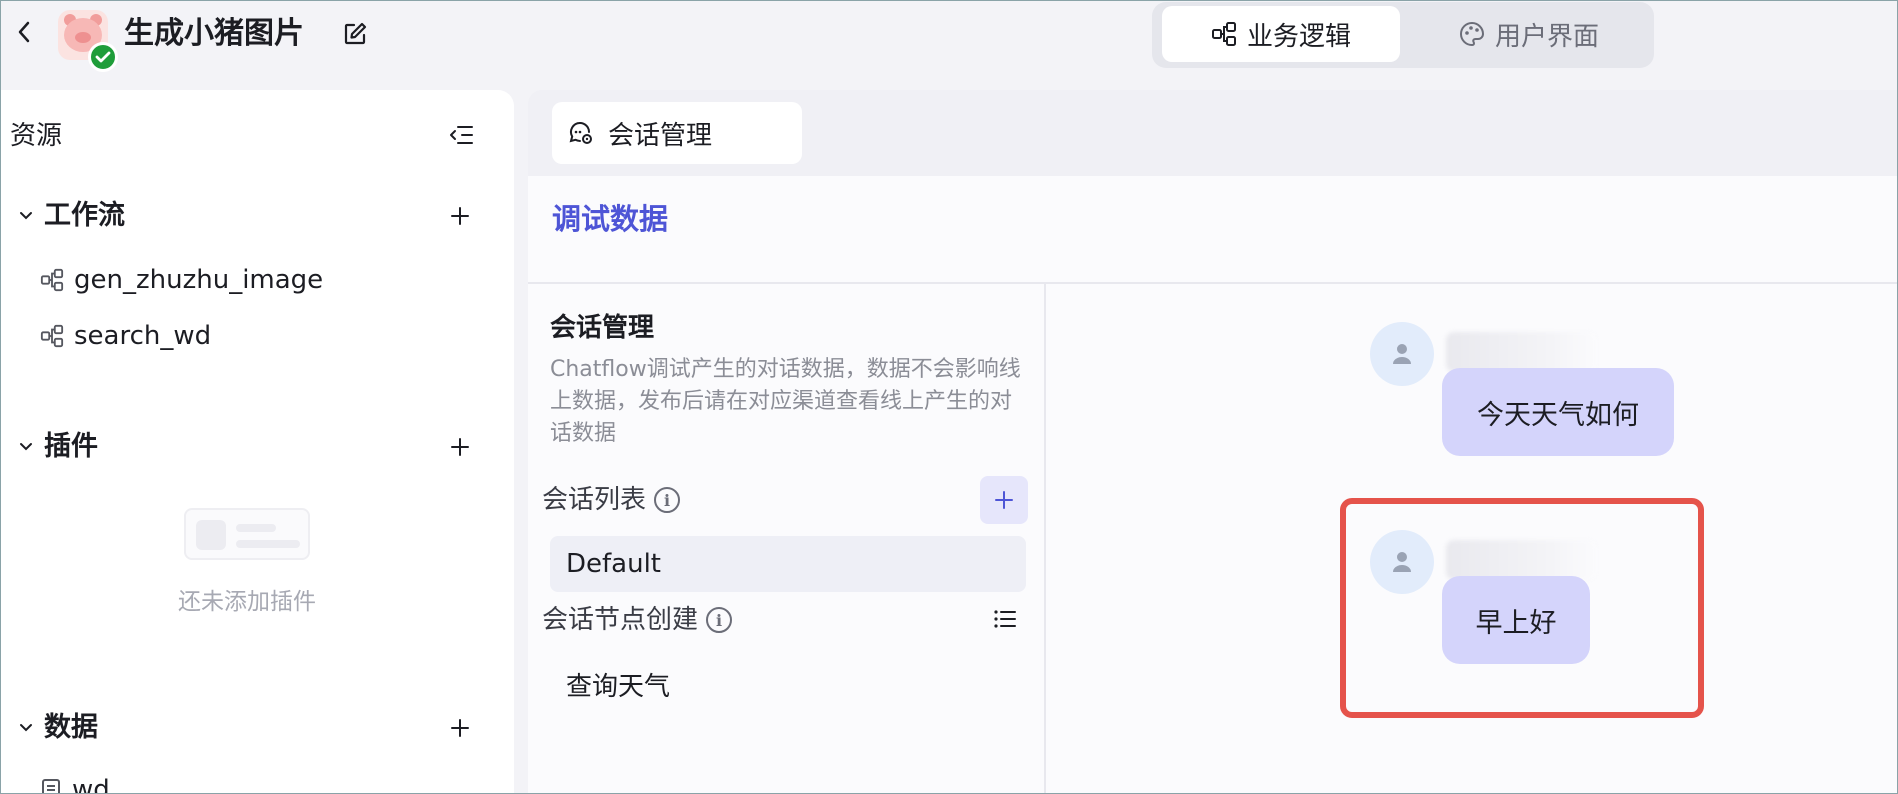 The width and height of the screenshot is (1898, 794). What do you see at coordinates (602, 328) in the screenshot?
I see `session-title: 会话管理` at bounding box center [602, 328].